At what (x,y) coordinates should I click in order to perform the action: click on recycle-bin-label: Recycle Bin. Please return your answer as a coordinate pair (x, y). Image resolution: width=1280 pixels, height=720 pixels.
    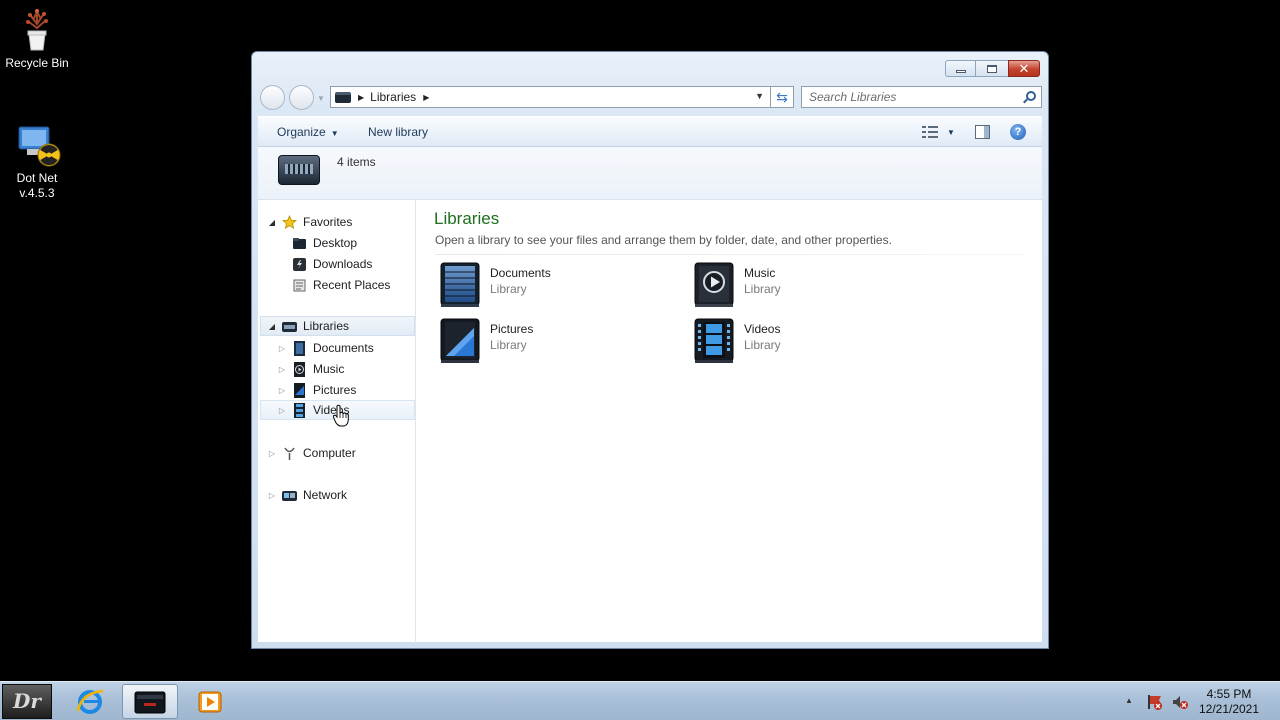
    Looking at the image, I should click on (37, 63).